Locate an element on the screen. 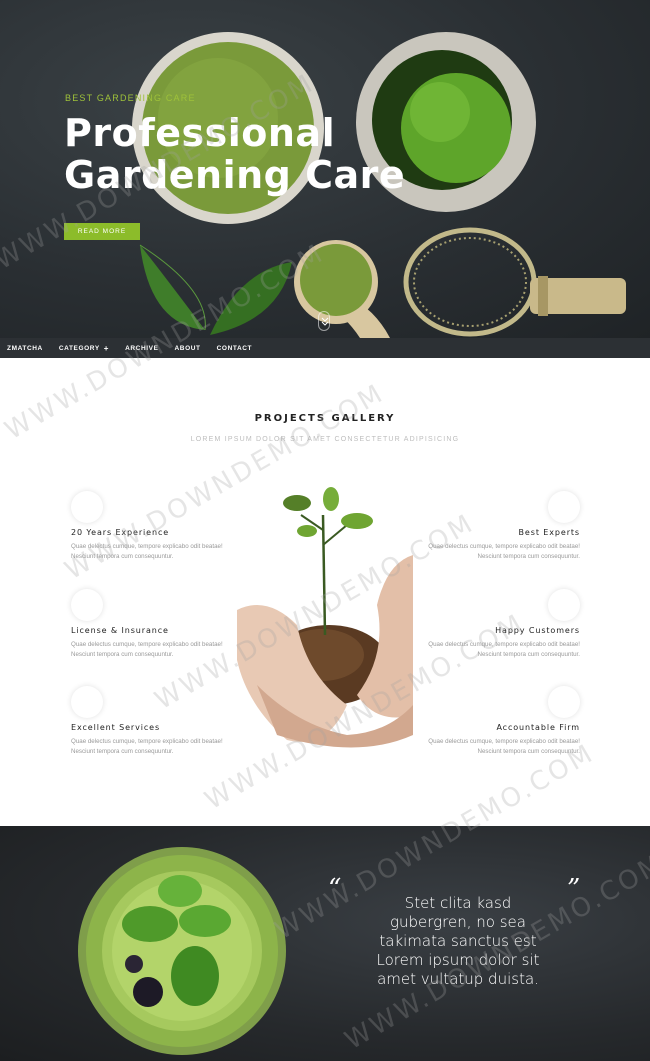 The width and height of the screenshot is (650, 1061). chevron-down-icon is located at coordinates (325, 321).